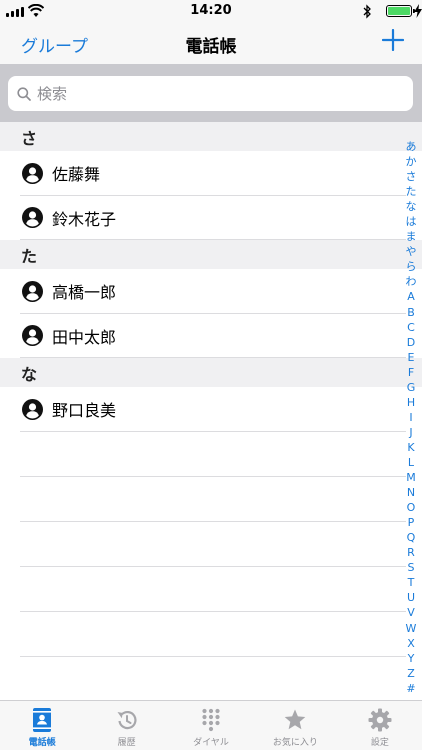 This screenshot has height=750, width=422. I want to click on index-letter: か, so click(411, 161).